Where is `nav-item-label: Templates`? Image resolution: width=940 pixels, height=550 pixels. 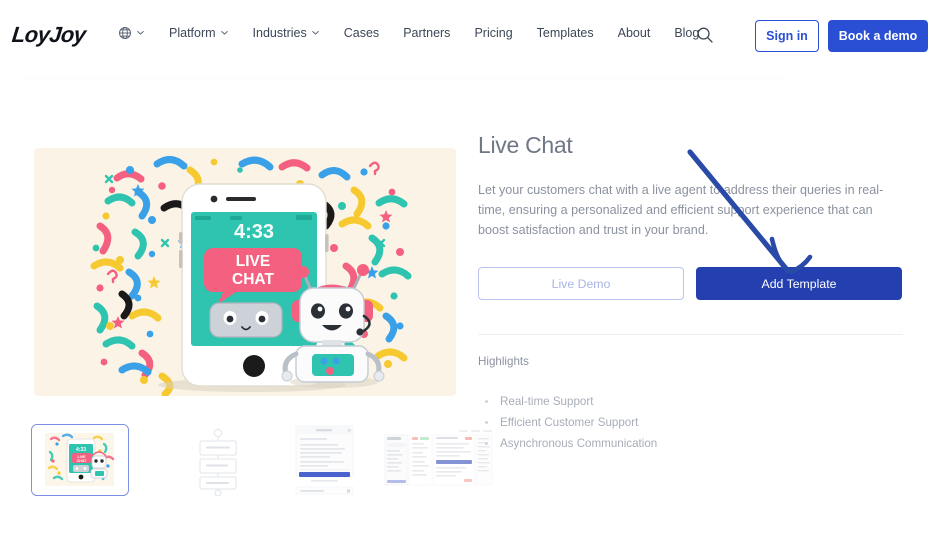 nav-item-label: Templates is located at coordinates (565, 33).